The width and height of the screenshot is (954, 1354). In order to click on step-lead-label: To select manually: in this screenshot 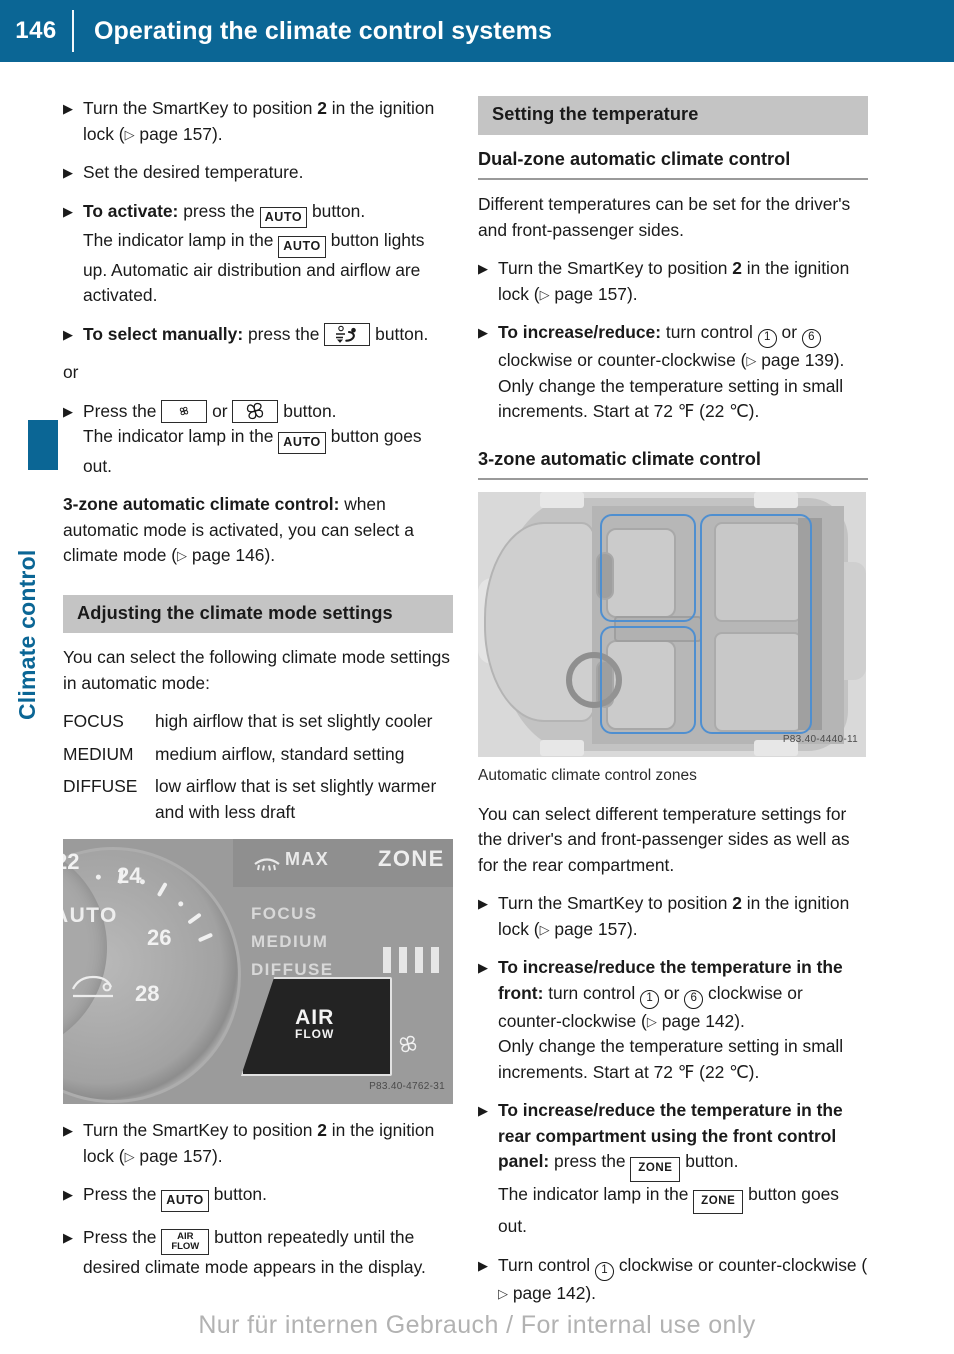, I will do `click(163, 333)`.